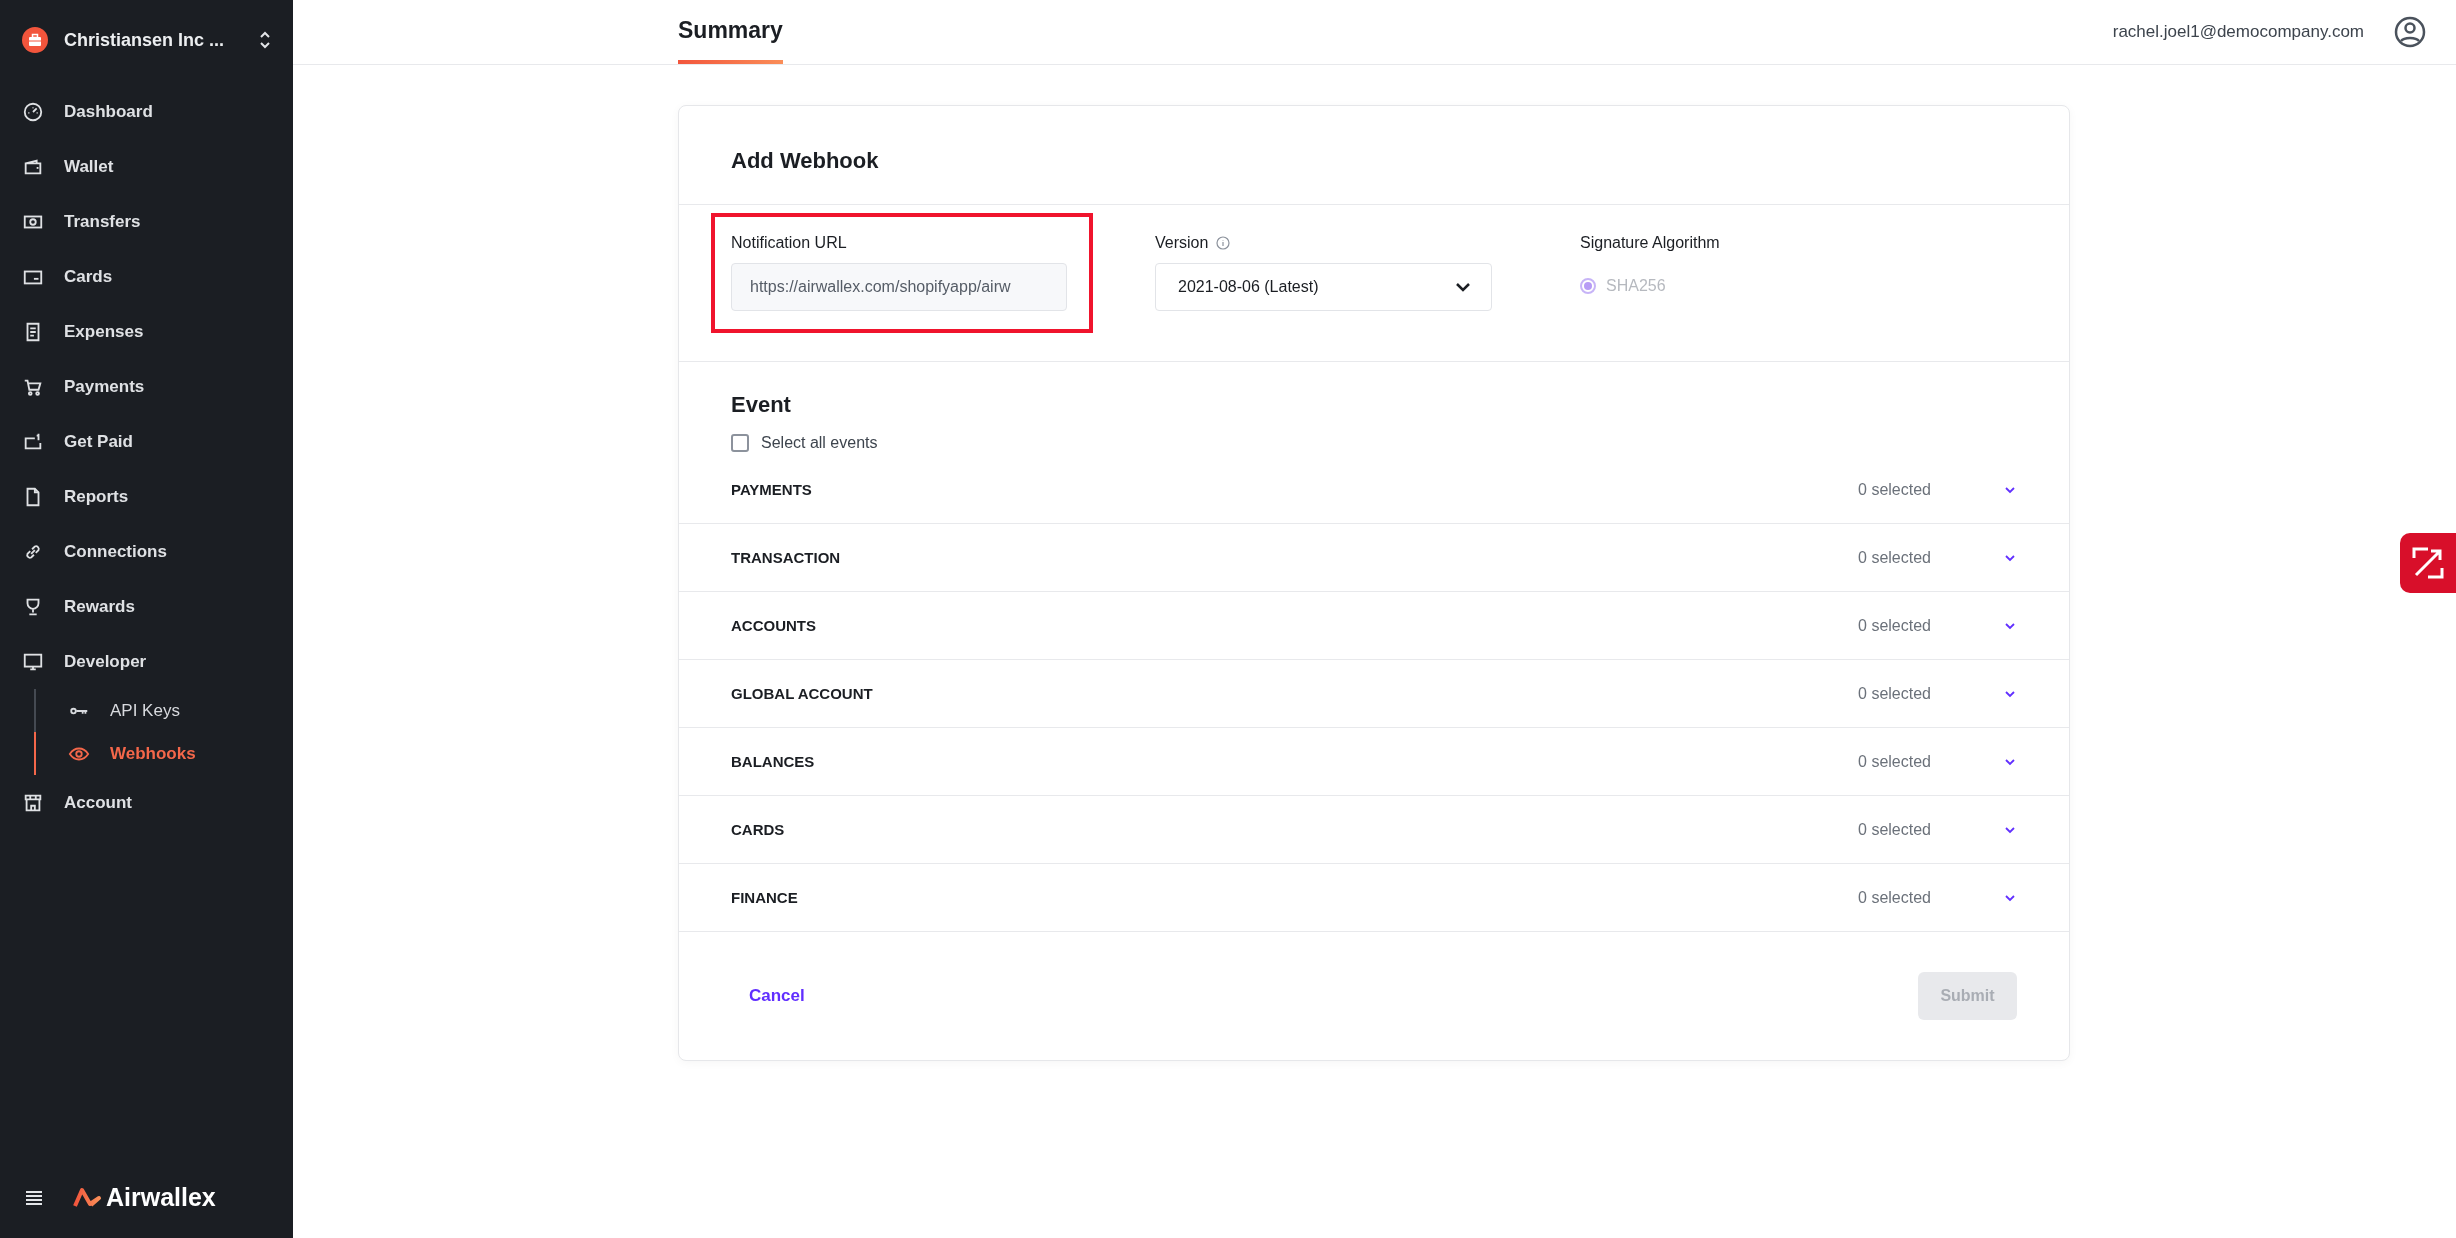 Image resolution: width=2456 pixels, height=1238 pixels. What do you see at coordinates (35, 40) in the screenshot?
I see `company-badge-icon` at bounding box center [35, 40].